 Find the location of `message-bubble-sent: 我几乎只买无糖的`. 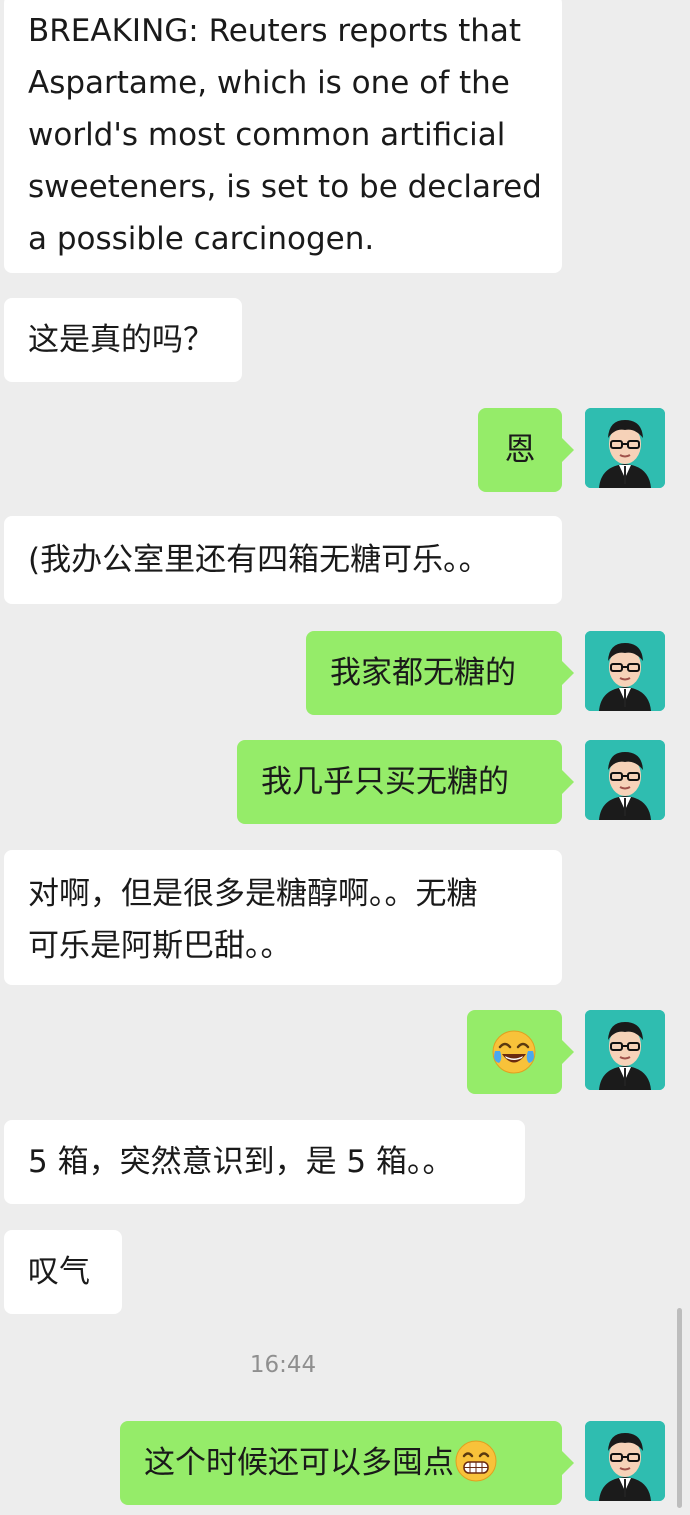

message-bubble-sent: 我几乎只买无糖的 is located at coordinates (405, 782).